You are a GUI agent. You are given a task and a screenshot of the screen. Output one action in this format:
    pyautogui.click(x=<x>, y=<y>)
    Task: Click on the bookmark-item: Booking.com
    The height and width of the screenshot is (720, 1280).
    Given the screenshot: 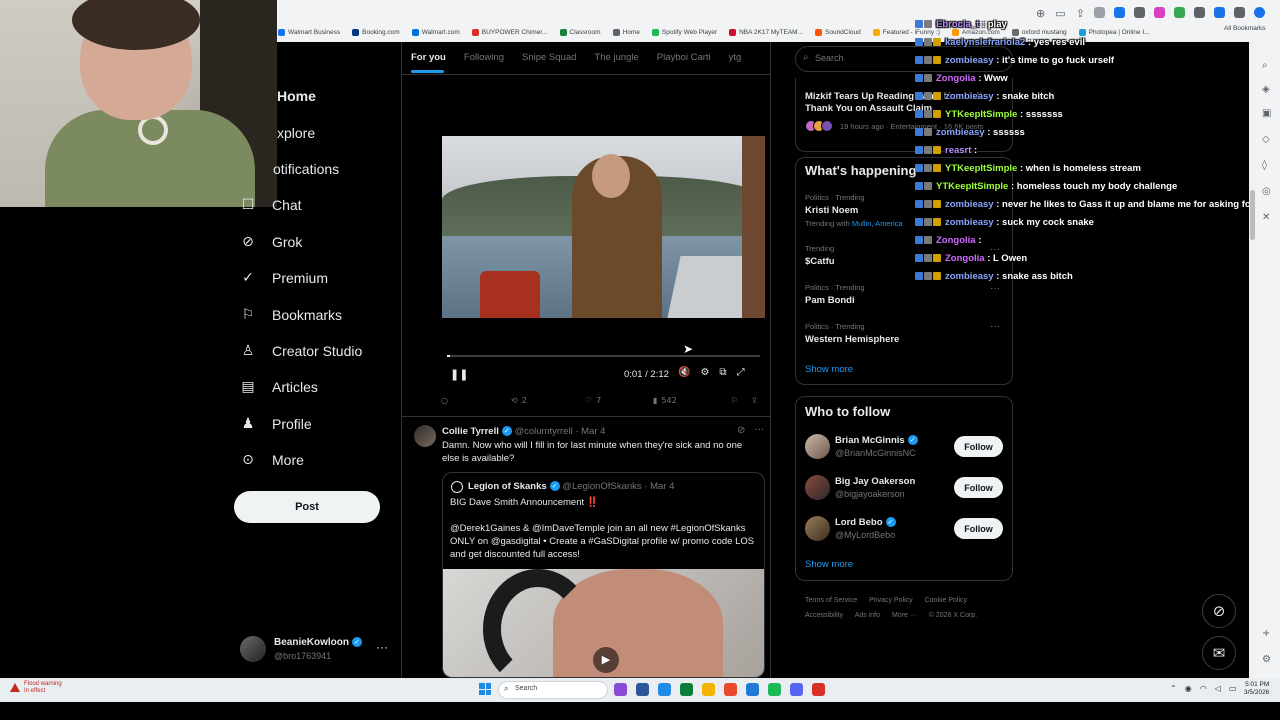 What is the action you would take?
    pyautogui.click(x=376, y=32)
    